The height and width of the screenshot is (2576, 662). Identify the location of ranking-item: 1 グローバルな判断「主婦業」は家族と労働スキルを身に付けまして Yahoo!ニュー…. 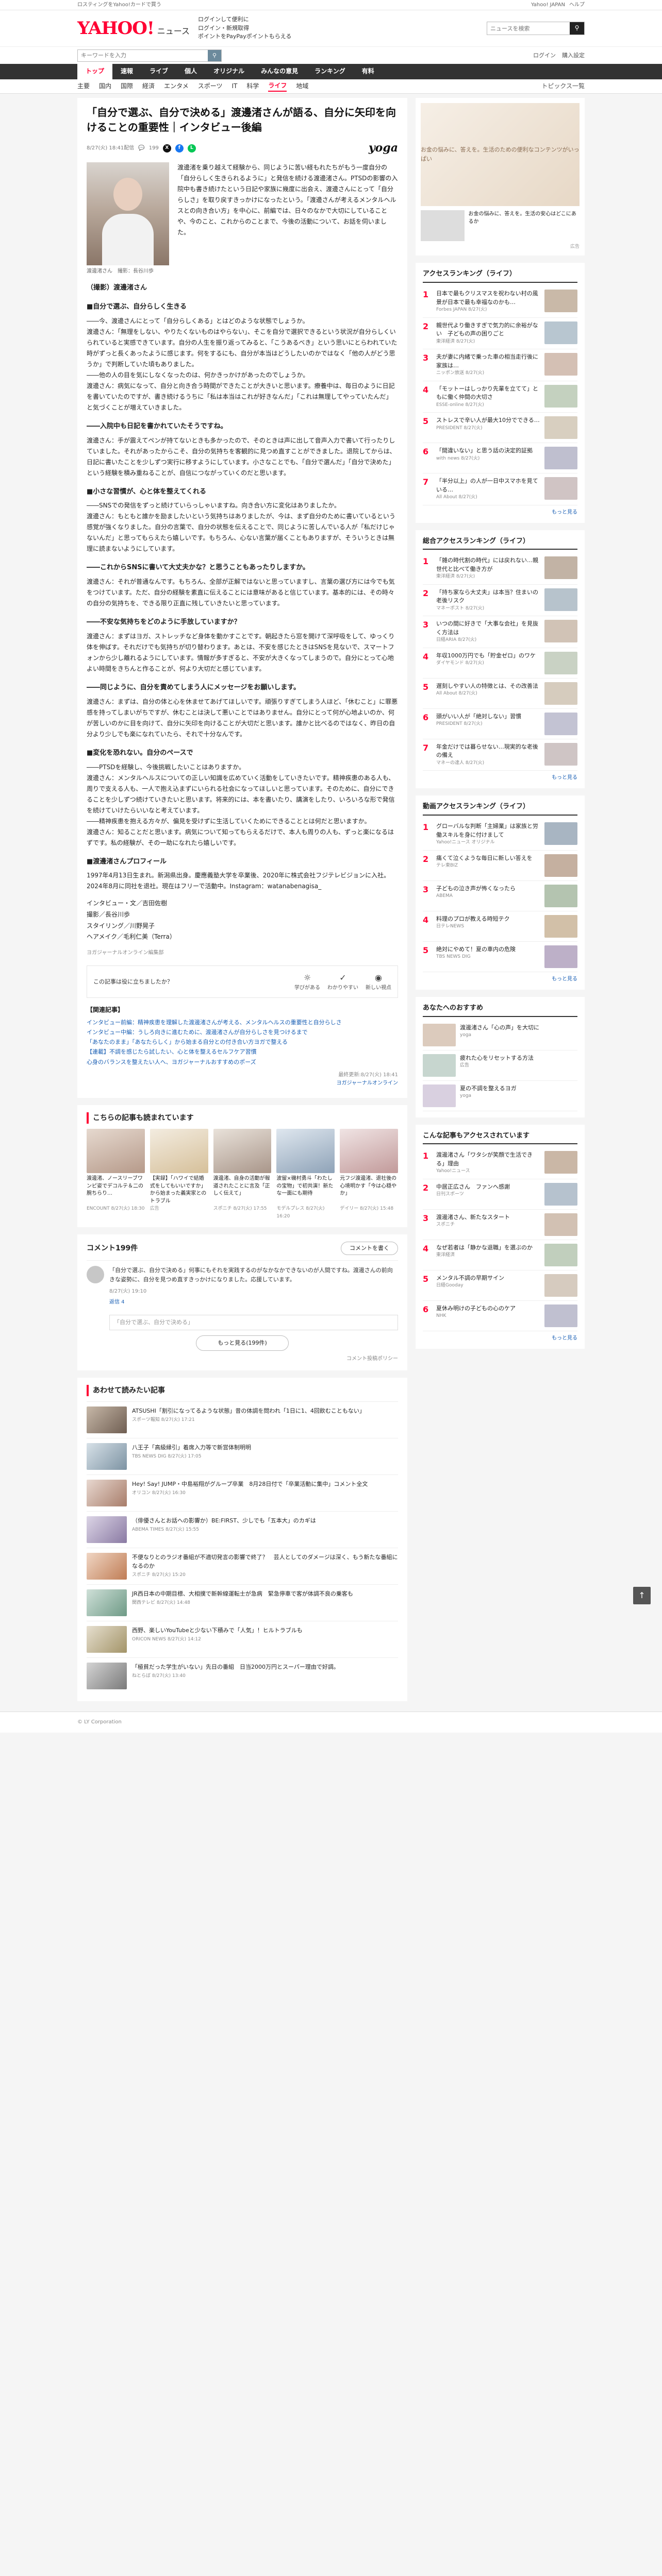
(500, 835).